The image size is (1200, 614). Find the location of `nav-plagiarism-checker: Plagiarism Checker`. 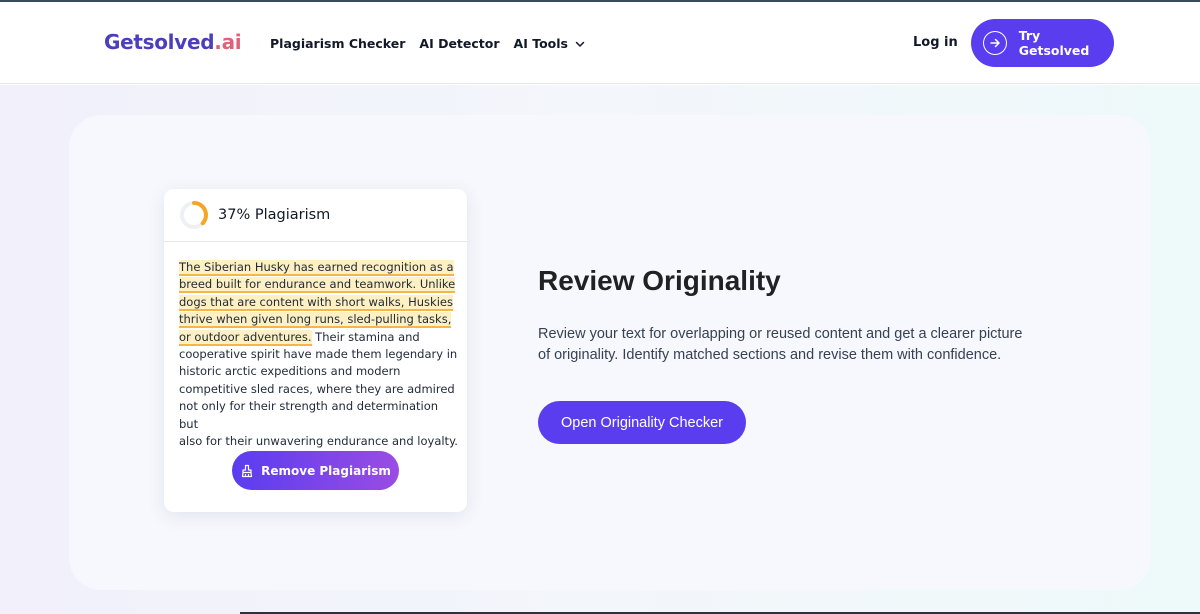

nav-plagiarism-checker: Plagiarism Checker is located at coordinates (337, 43).